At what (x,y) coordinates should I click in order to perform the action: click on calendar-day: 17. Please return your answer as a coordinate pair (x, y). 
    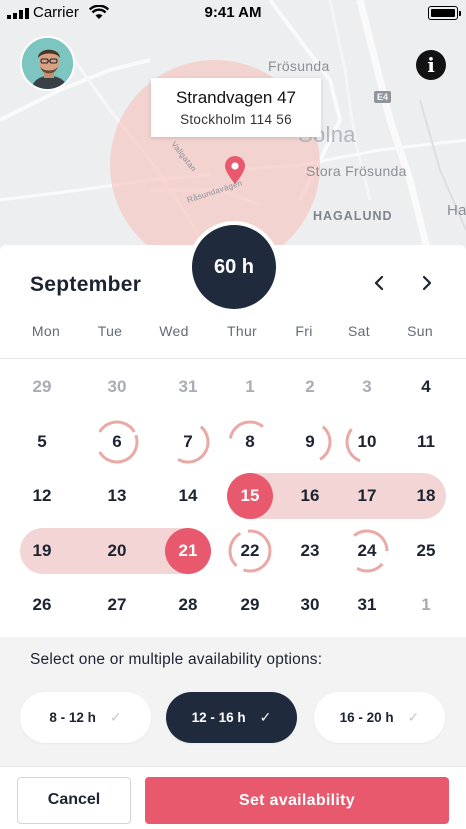
    Looking at the image, I should click on (367, 496).